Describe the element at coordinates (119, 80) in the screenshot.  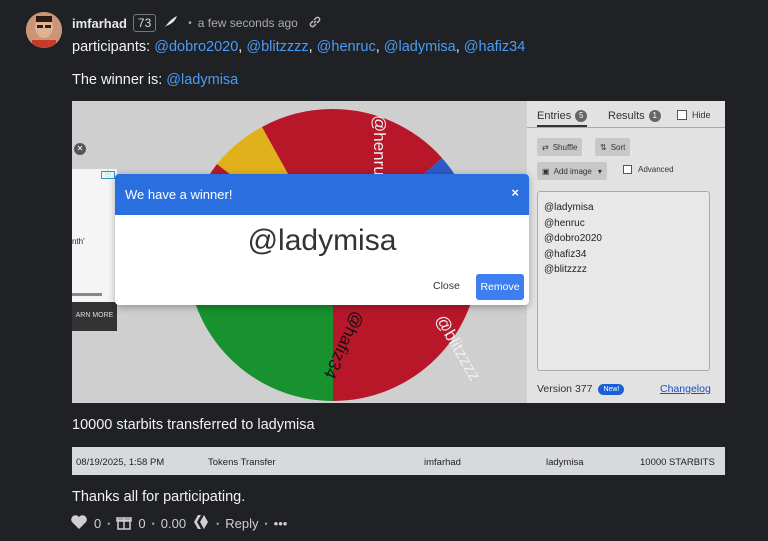
I see `winner-label: The winner is:` at that location.